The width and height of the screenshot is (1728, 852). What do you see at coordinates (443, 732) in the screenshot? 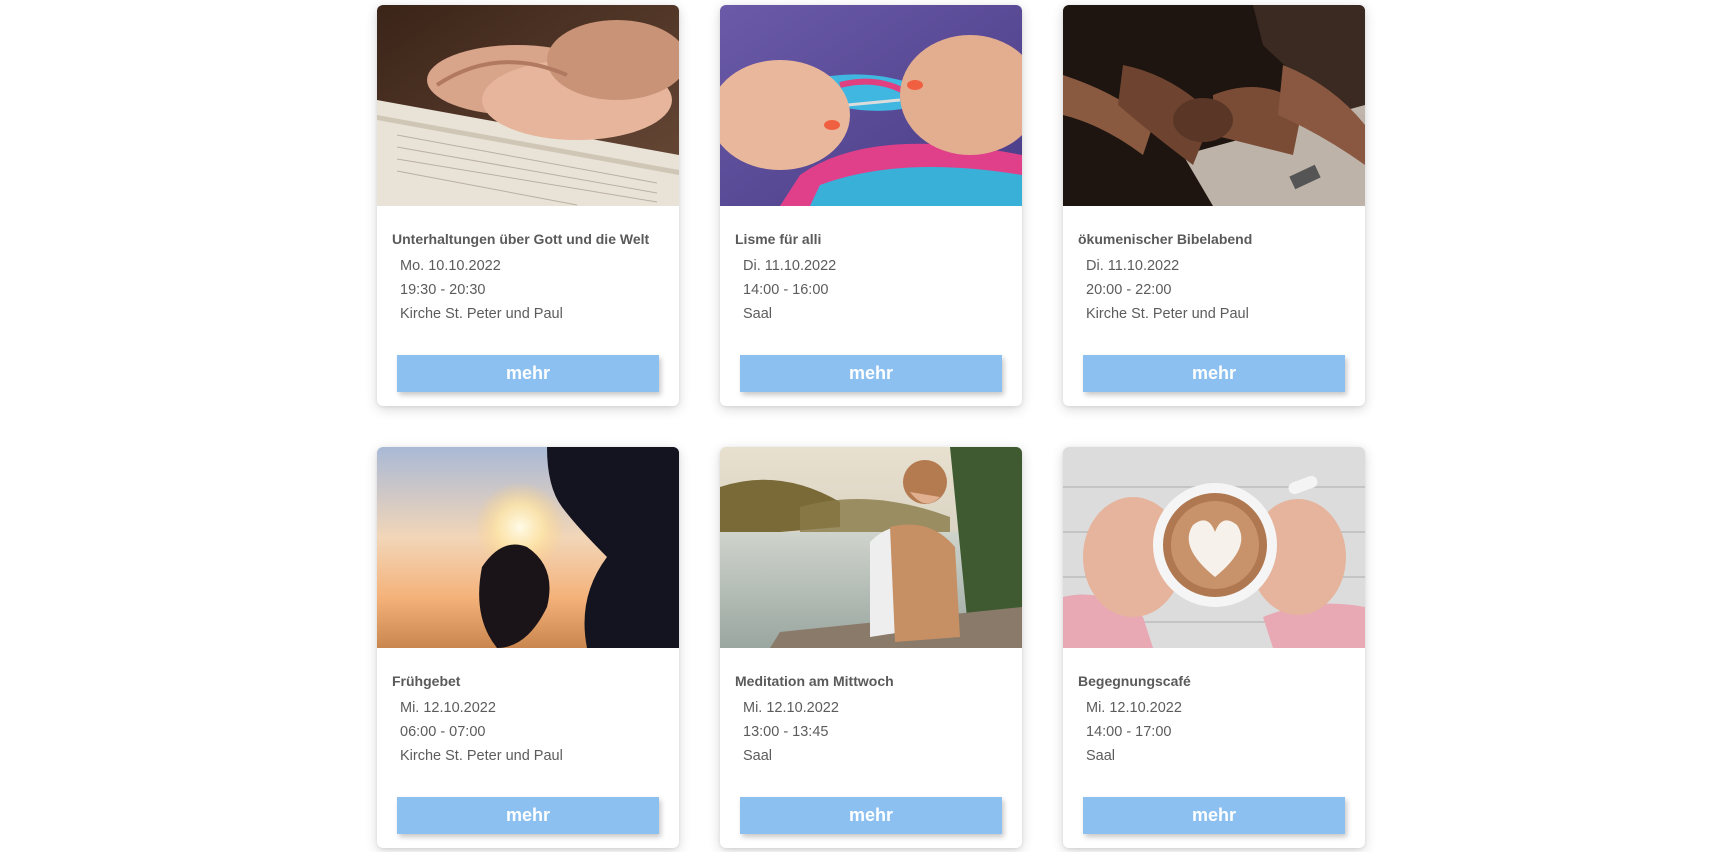
I see `event-time: 06:00 - 07:00` at bounding box center [443, 732].